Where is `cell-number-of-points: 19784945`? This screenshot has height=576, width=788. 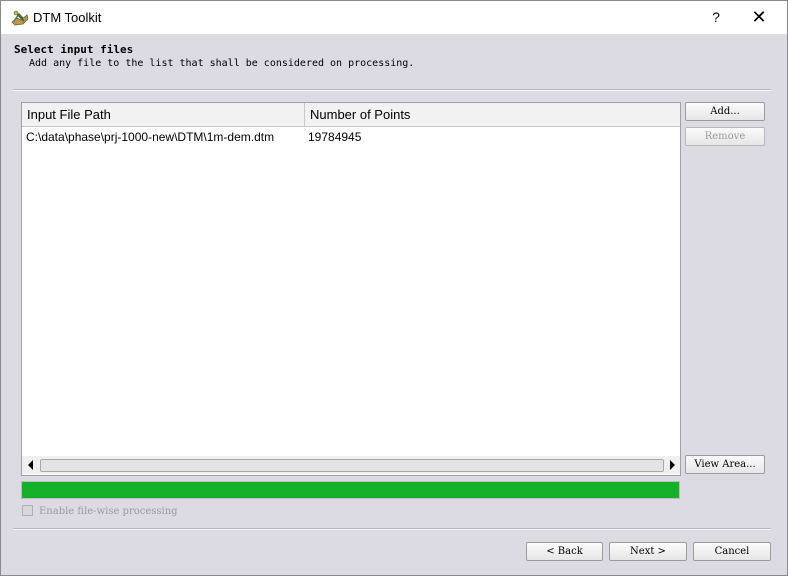 cell-number-of-points: 19784945 is located at coordinates (335, 137).